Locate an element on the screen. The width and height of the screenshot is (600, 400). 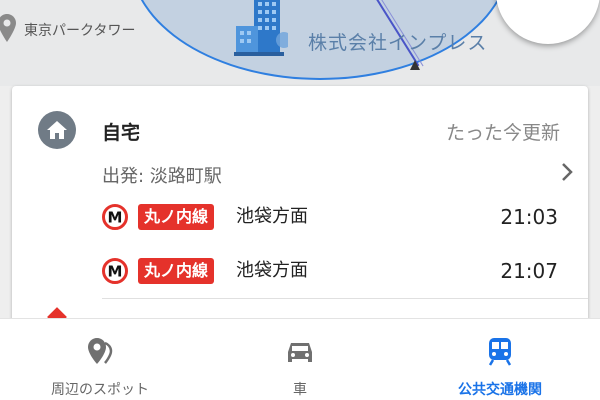
departure-time: 21:07 is located at coordinates (529, 271).